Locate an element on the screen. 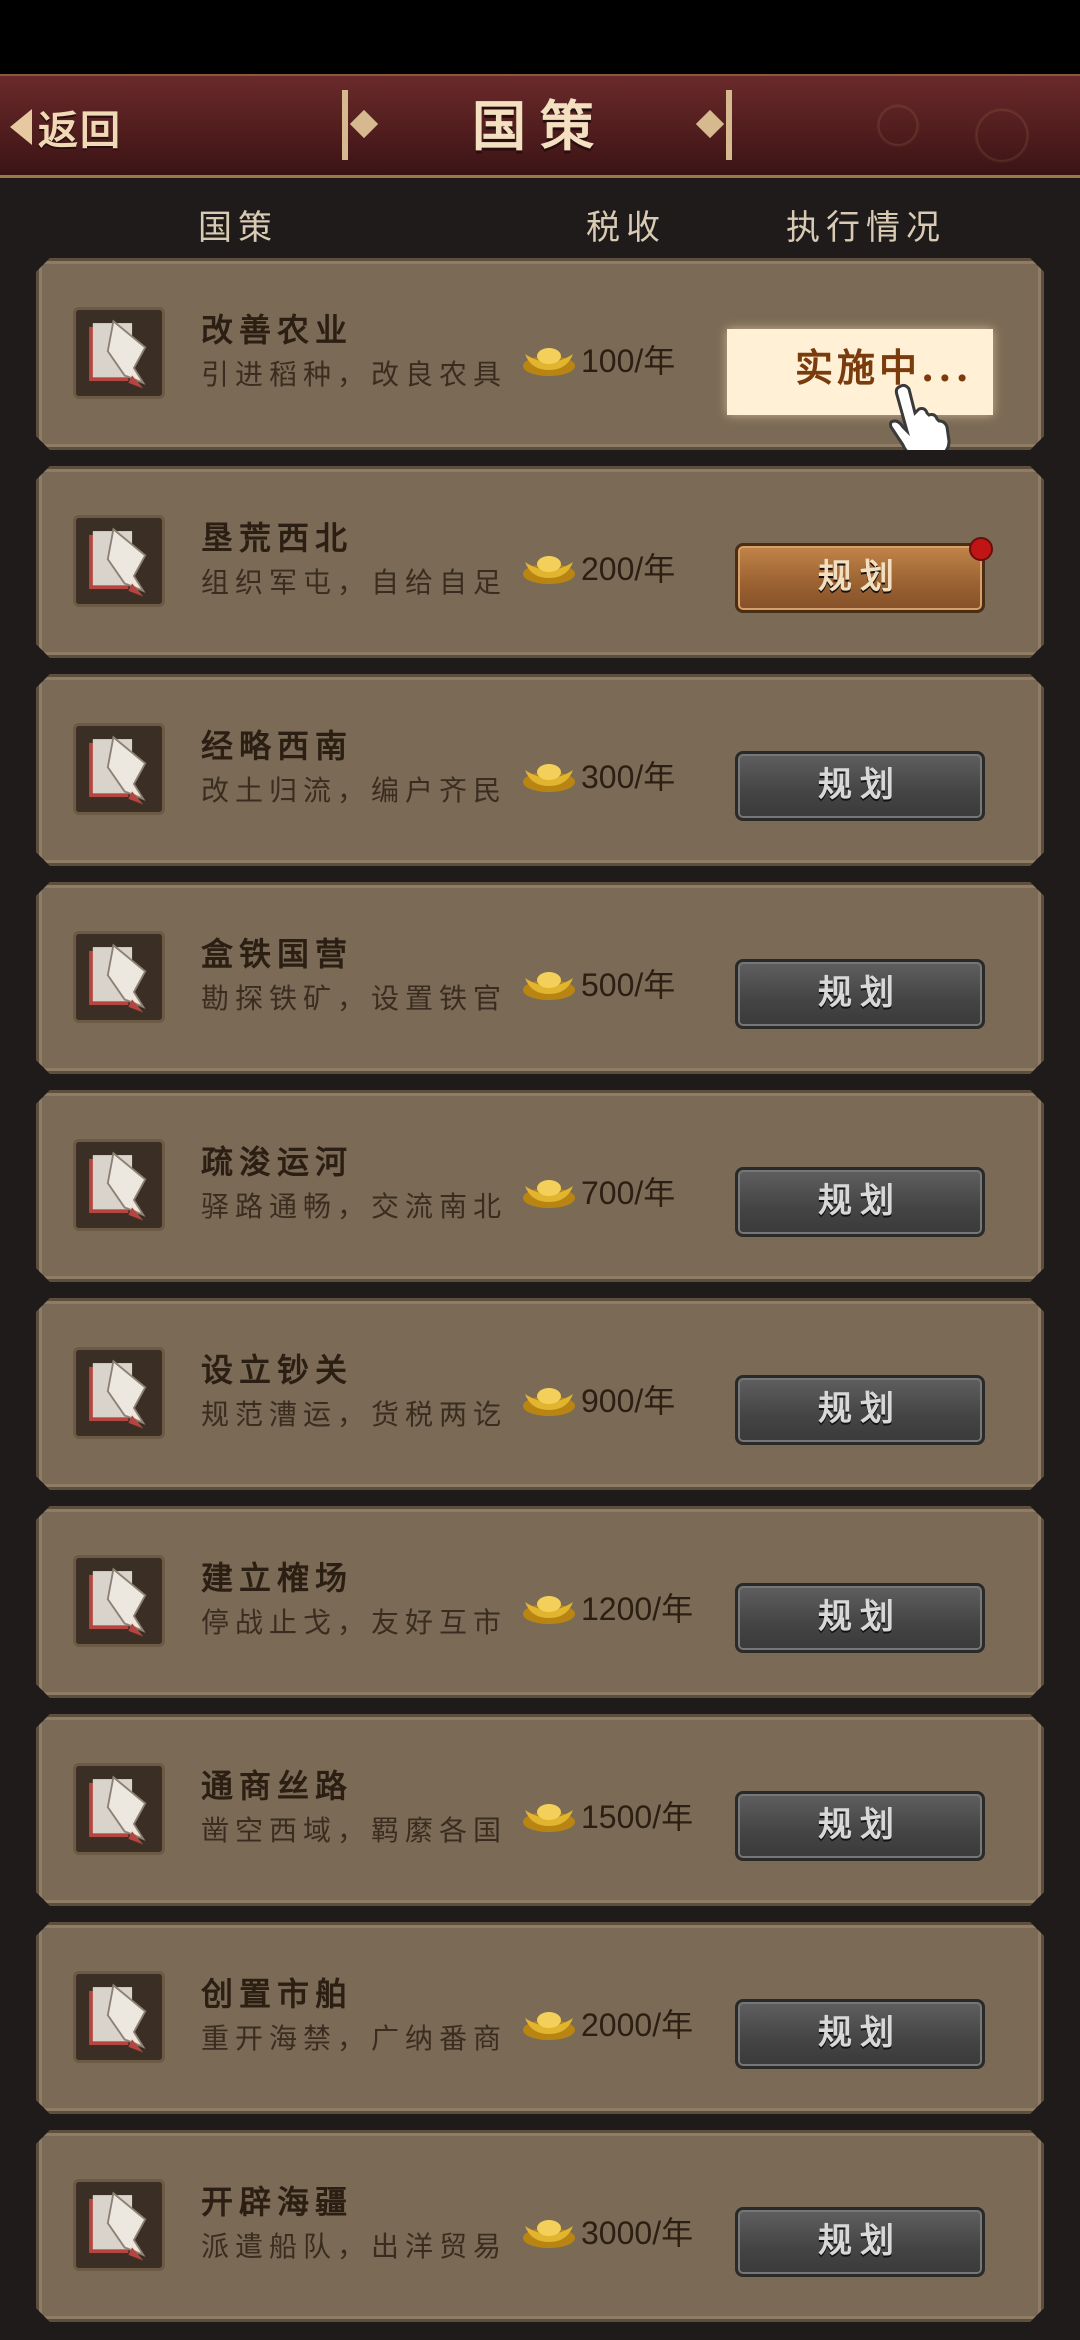  tax-value: 3000/年 is located at coordinates (637, 2233).